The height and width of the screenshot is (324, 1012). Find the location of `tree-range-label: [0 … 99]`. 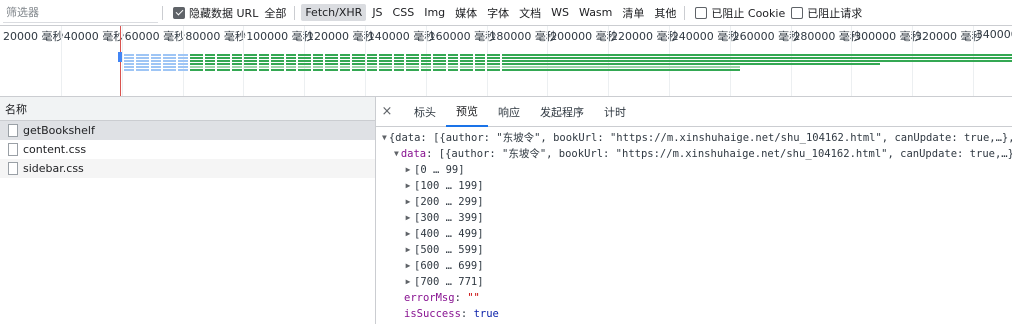

tree-range-label: [0 … 99] is located at coordinates (439, 170).